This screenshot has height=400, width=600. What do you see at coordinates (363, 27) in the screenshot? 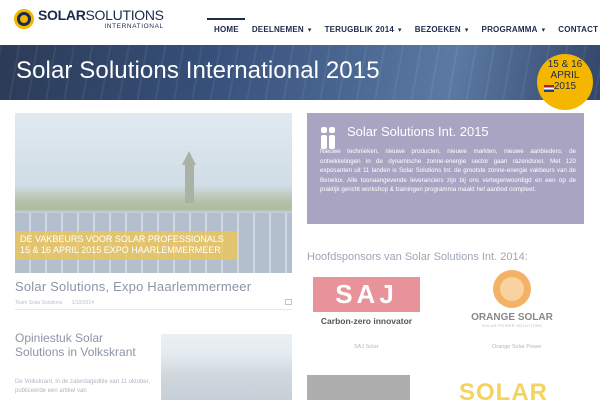
I see `nav-item-terugblik: TERUGBLIK 2014 ▾` at bounding box center [363, 27].